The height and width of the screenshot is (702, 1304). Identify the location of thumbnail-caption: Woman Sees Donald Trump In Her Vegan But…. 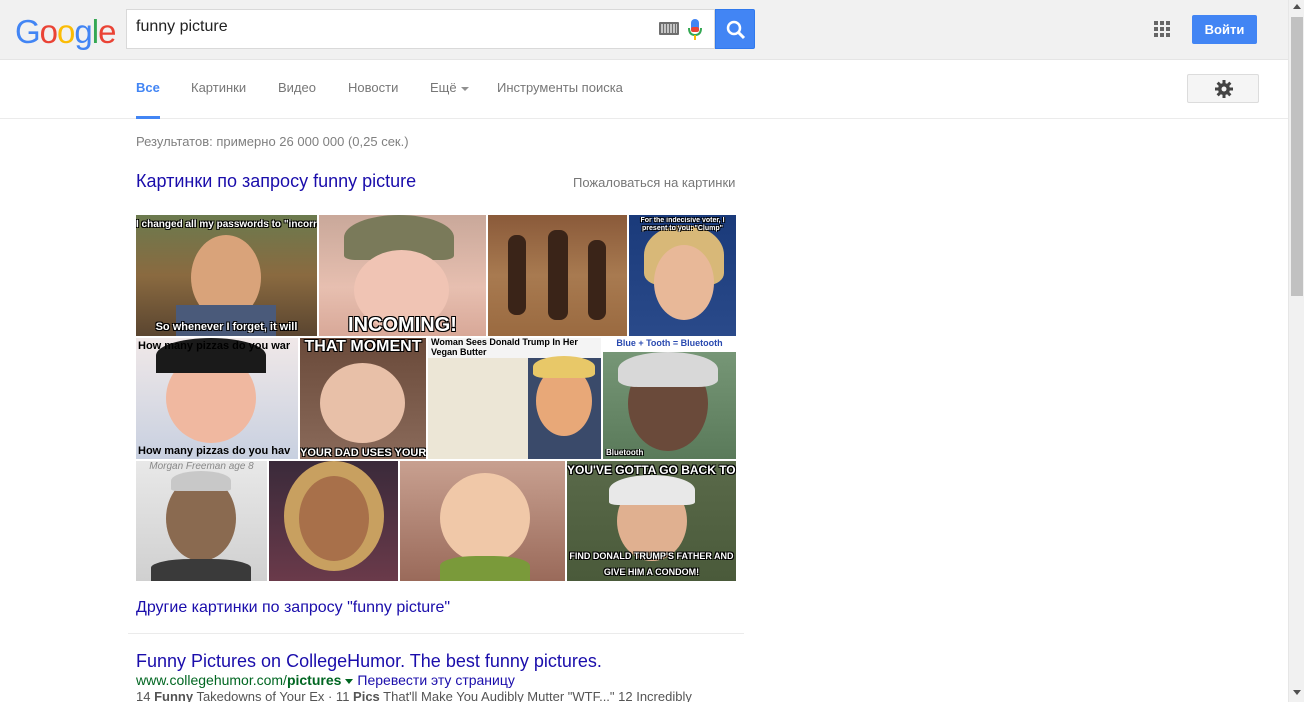
(504, 347).